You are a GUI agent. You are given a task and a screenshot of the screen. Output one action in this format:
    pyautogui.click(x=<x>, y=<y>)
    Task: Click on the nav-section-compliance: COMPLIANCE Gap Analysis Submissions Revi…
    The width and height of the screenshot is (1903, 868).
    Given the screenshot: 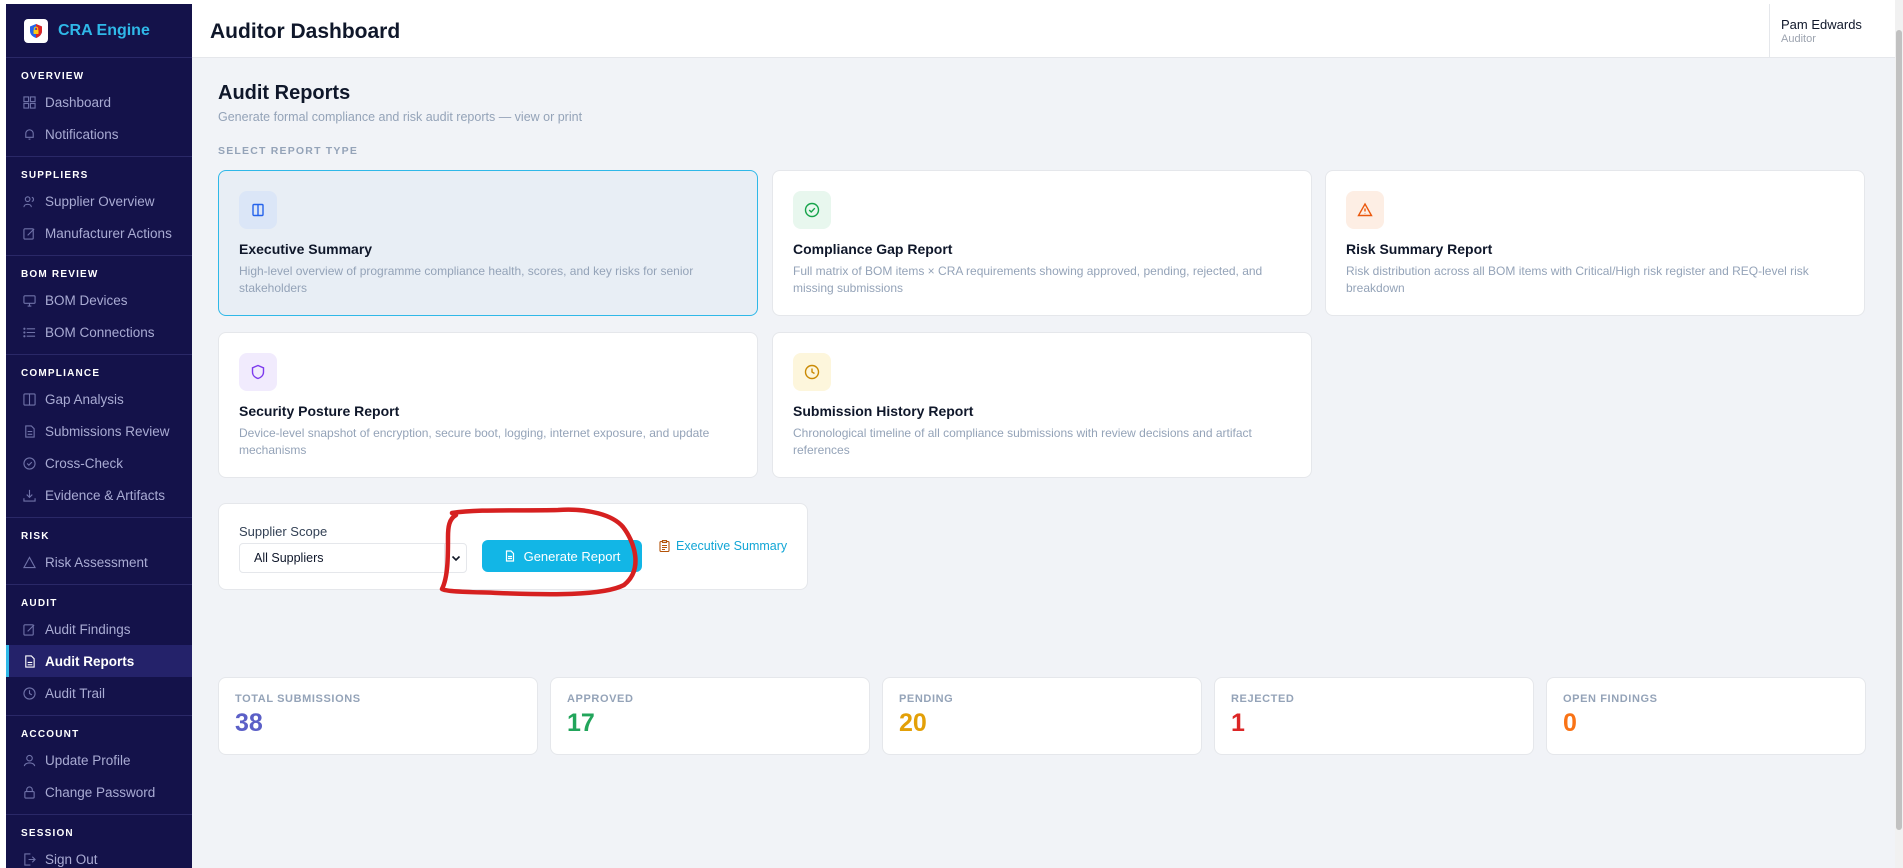 What is the action you would take?
    pyautogui.click(x=99, y=436)
    